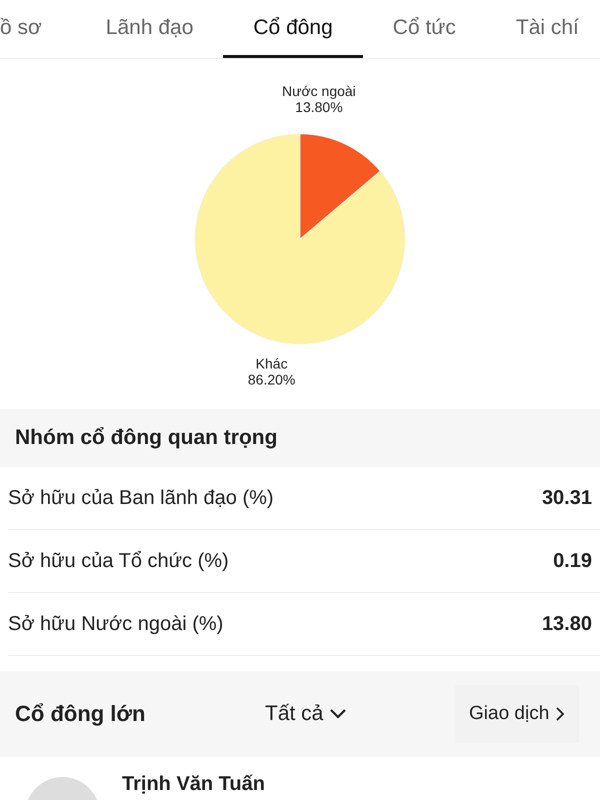  I want to click on slice-label: Khác 86.20%, so click(272, 371).